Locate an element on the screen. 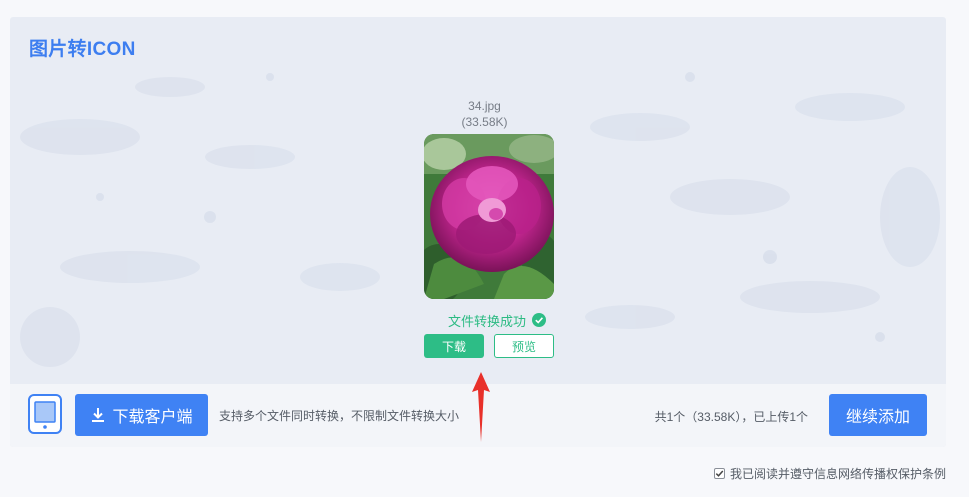 This screenshot has height=497, width=969. preview-button: 预览 is located at coordinates (524, 346).